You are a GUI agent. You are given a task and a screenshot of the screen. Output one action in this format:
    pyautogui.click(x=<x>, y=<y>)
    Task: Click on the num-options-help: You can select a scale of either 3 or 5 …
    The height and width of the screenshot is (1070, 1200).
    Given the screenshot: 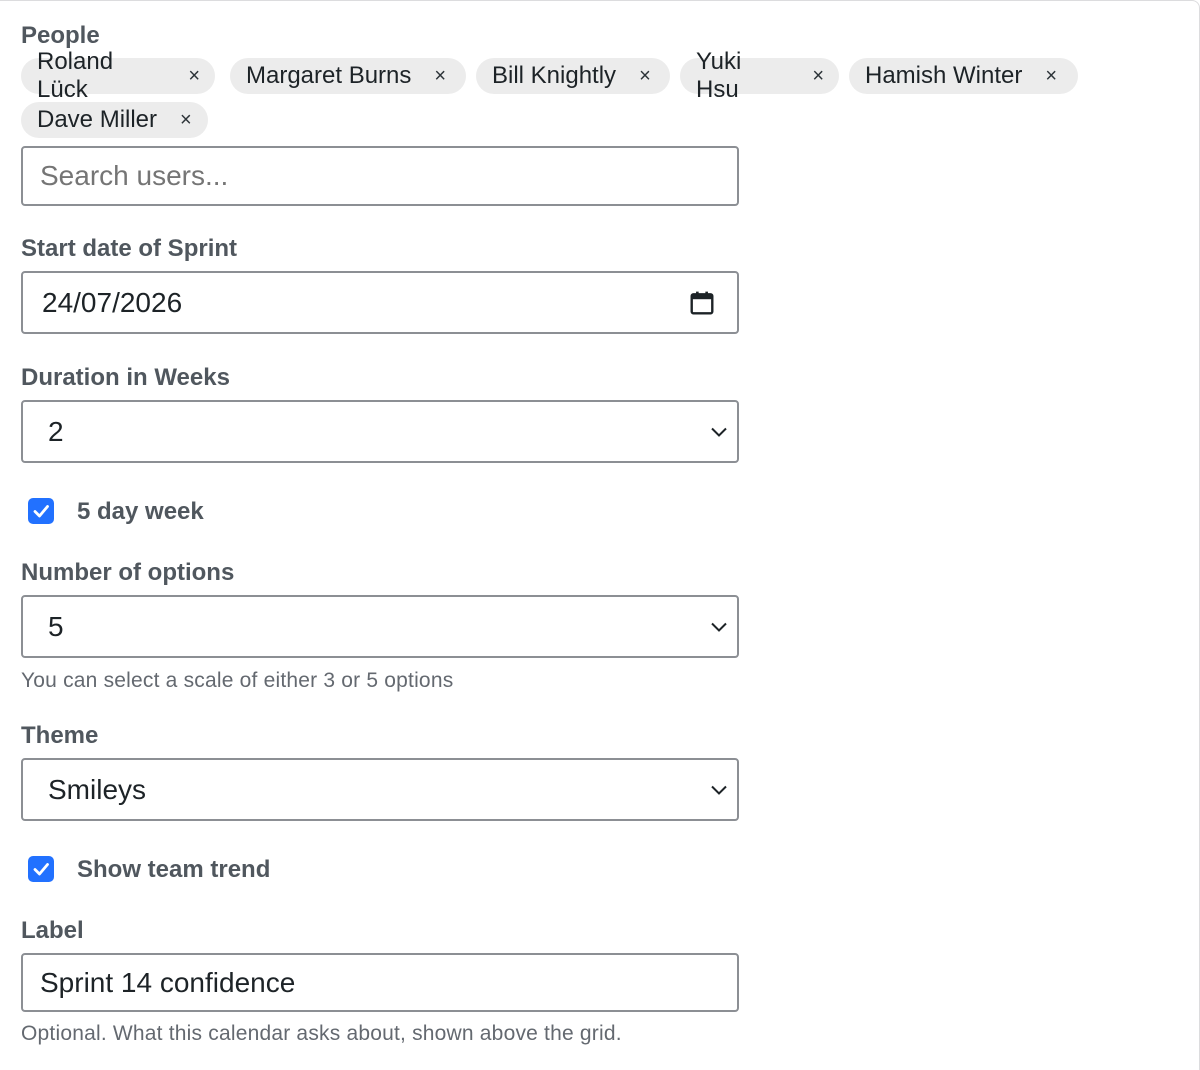 What is the action you would take?
    pyautogui.click(x=237, y=680)
    